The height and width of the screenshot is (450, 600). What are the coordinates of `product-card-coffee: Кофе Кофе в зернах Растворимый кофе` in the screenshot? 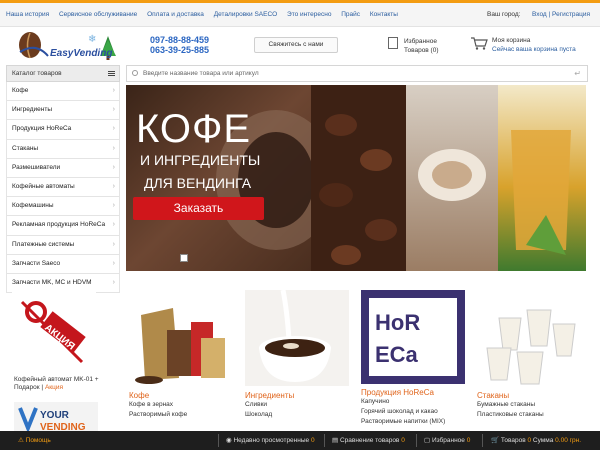 It's located at (186, 355).